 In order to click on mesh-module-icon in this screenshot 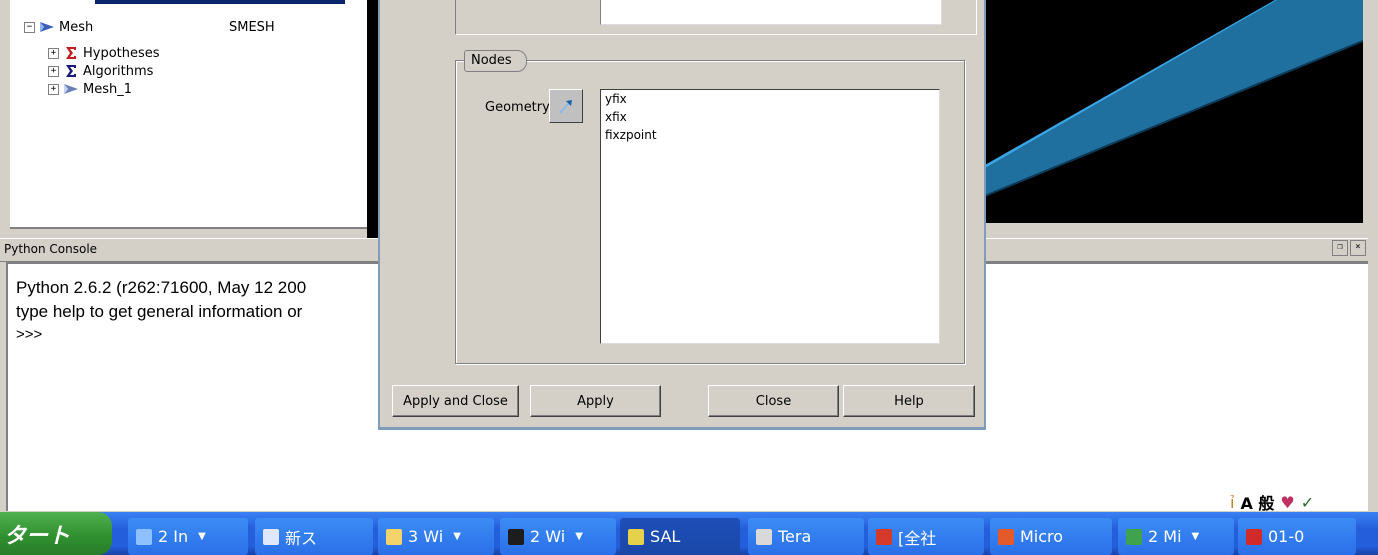, I will do `click(47, 27)`.